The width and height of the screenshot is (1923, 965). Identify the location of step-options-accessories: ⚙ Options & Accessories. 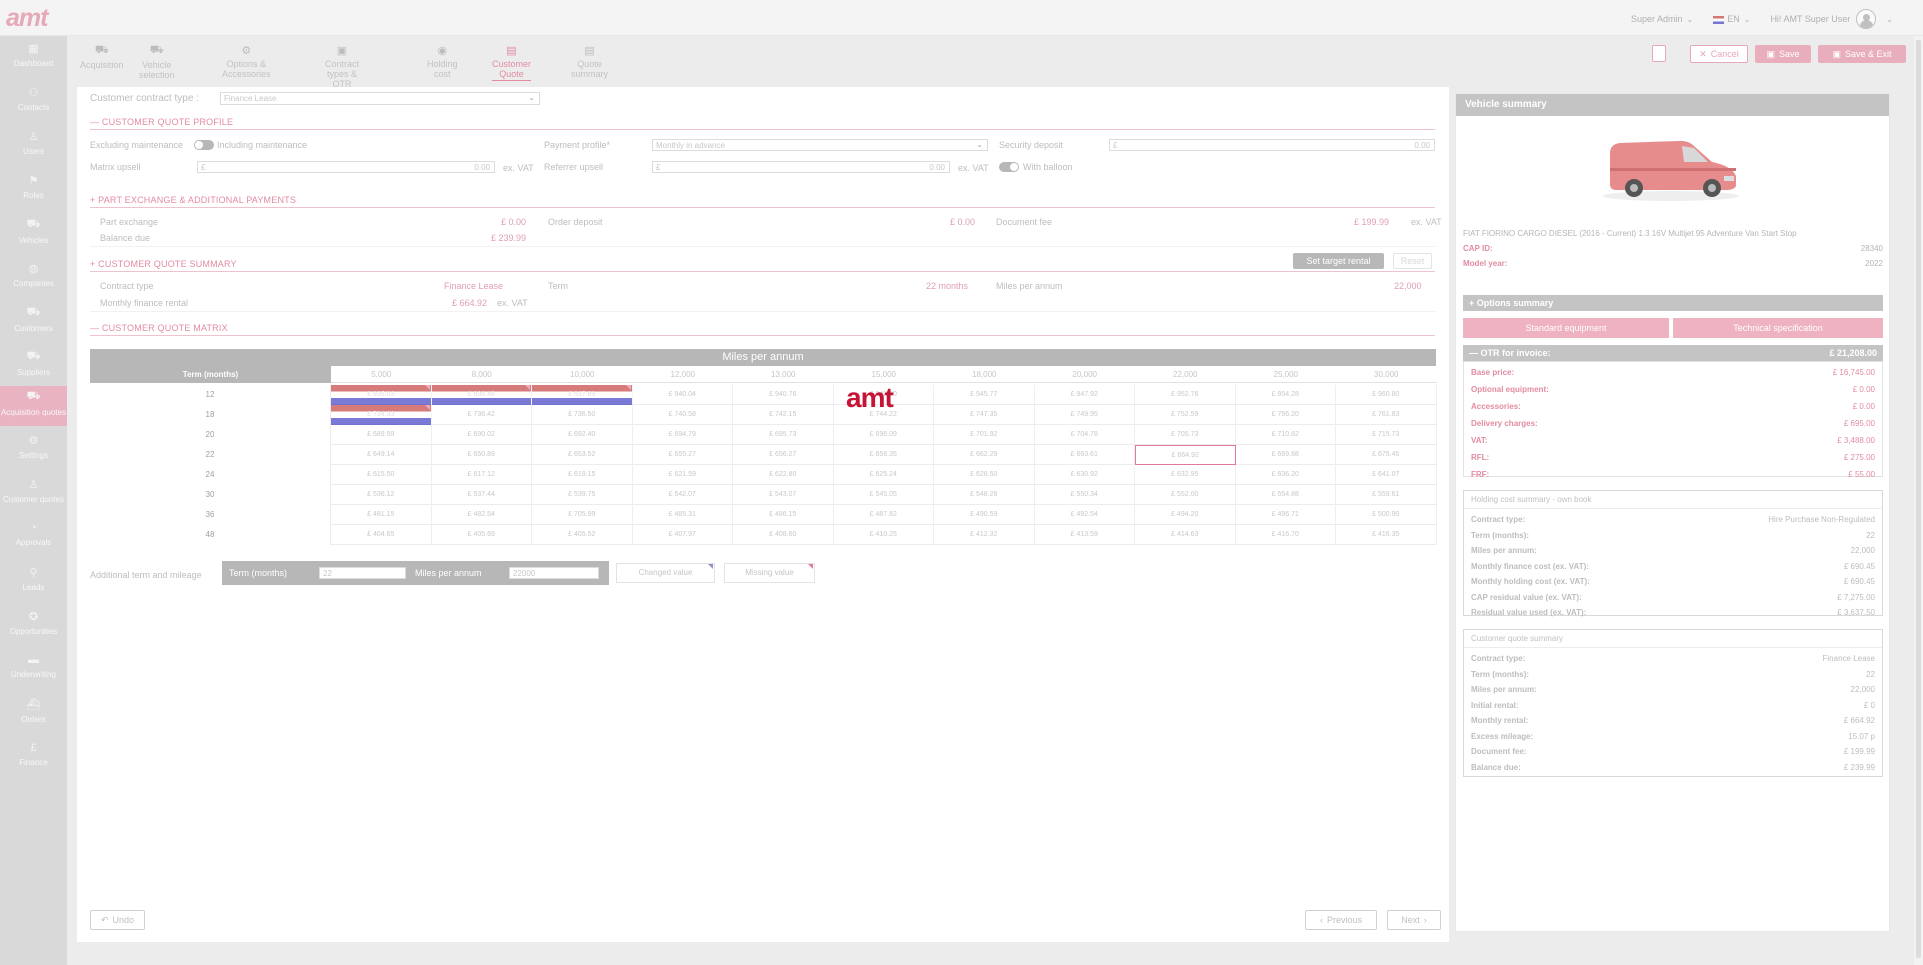
(246, 61).